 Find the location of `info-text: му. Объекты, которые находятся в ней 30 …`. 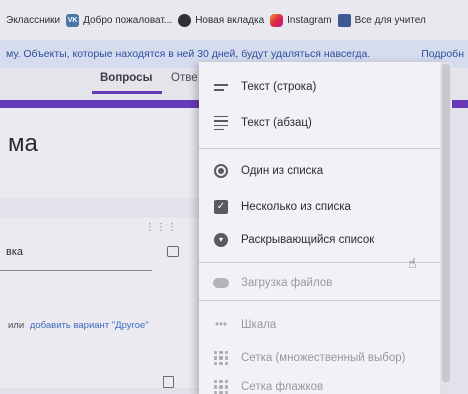

info-text: му. Объекты, которые находятся в ней 30 … is located at coordinates (188, 54).